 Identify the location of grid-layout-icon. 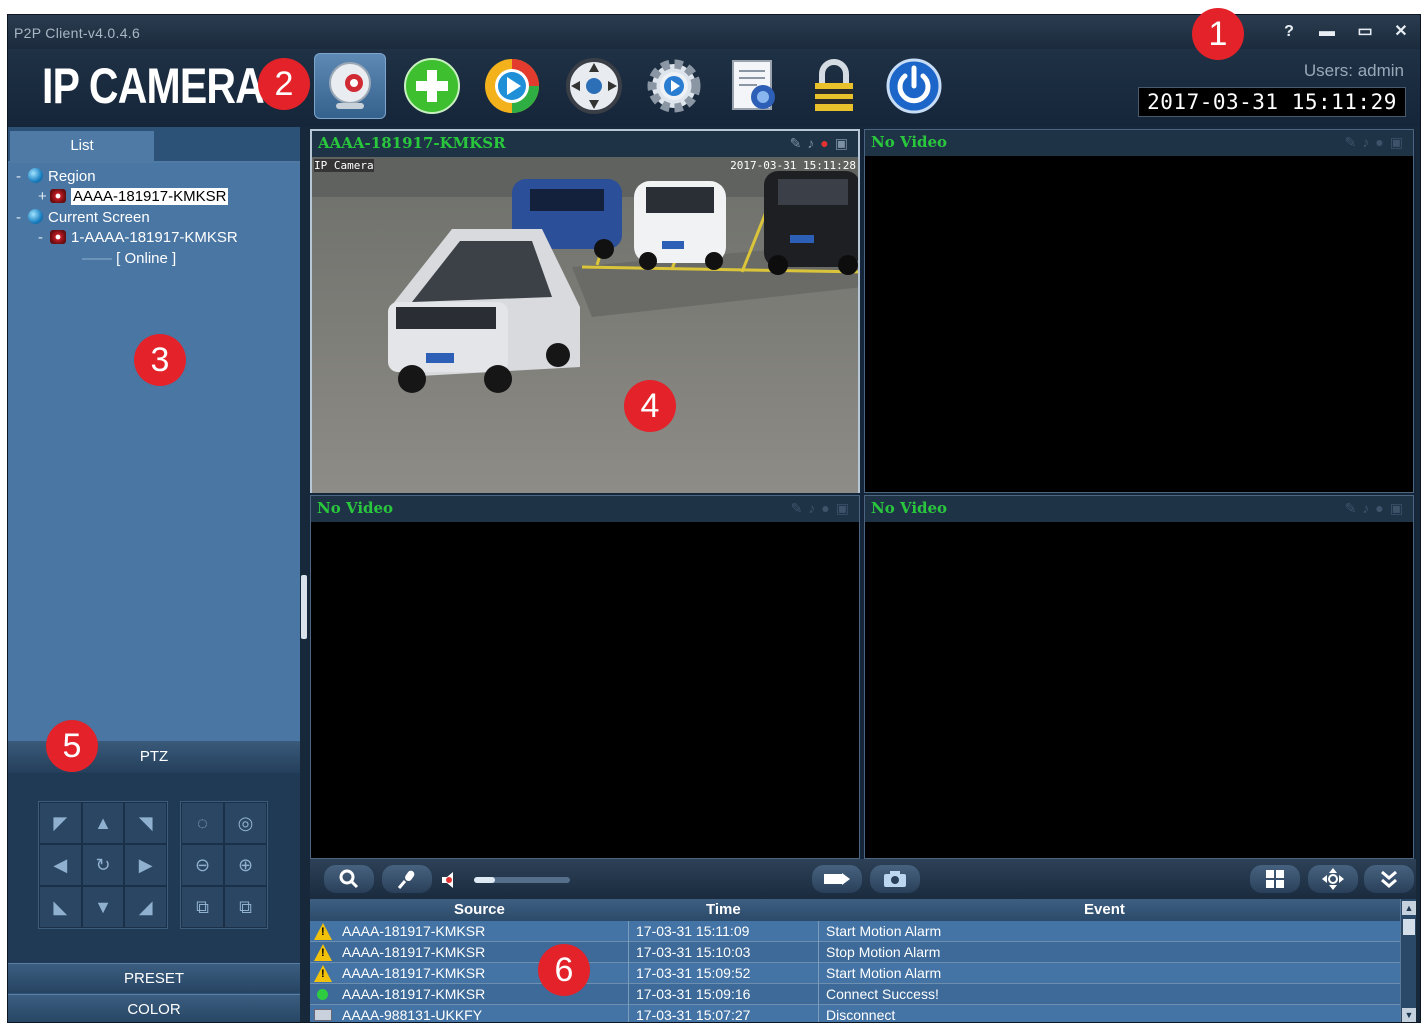
(1275, 879).